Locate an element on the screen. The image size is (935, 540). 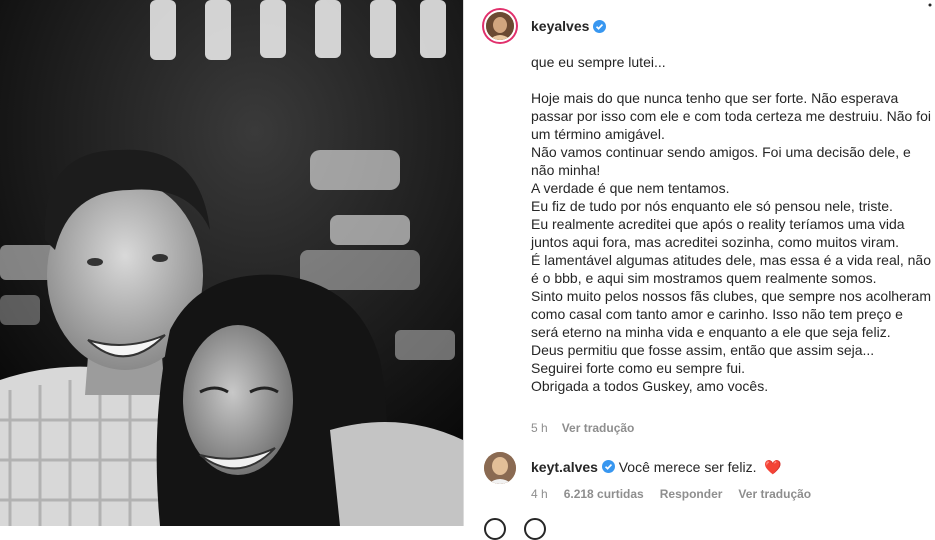
commenter-username: keyt.alves is located at coordinates (564, 467).